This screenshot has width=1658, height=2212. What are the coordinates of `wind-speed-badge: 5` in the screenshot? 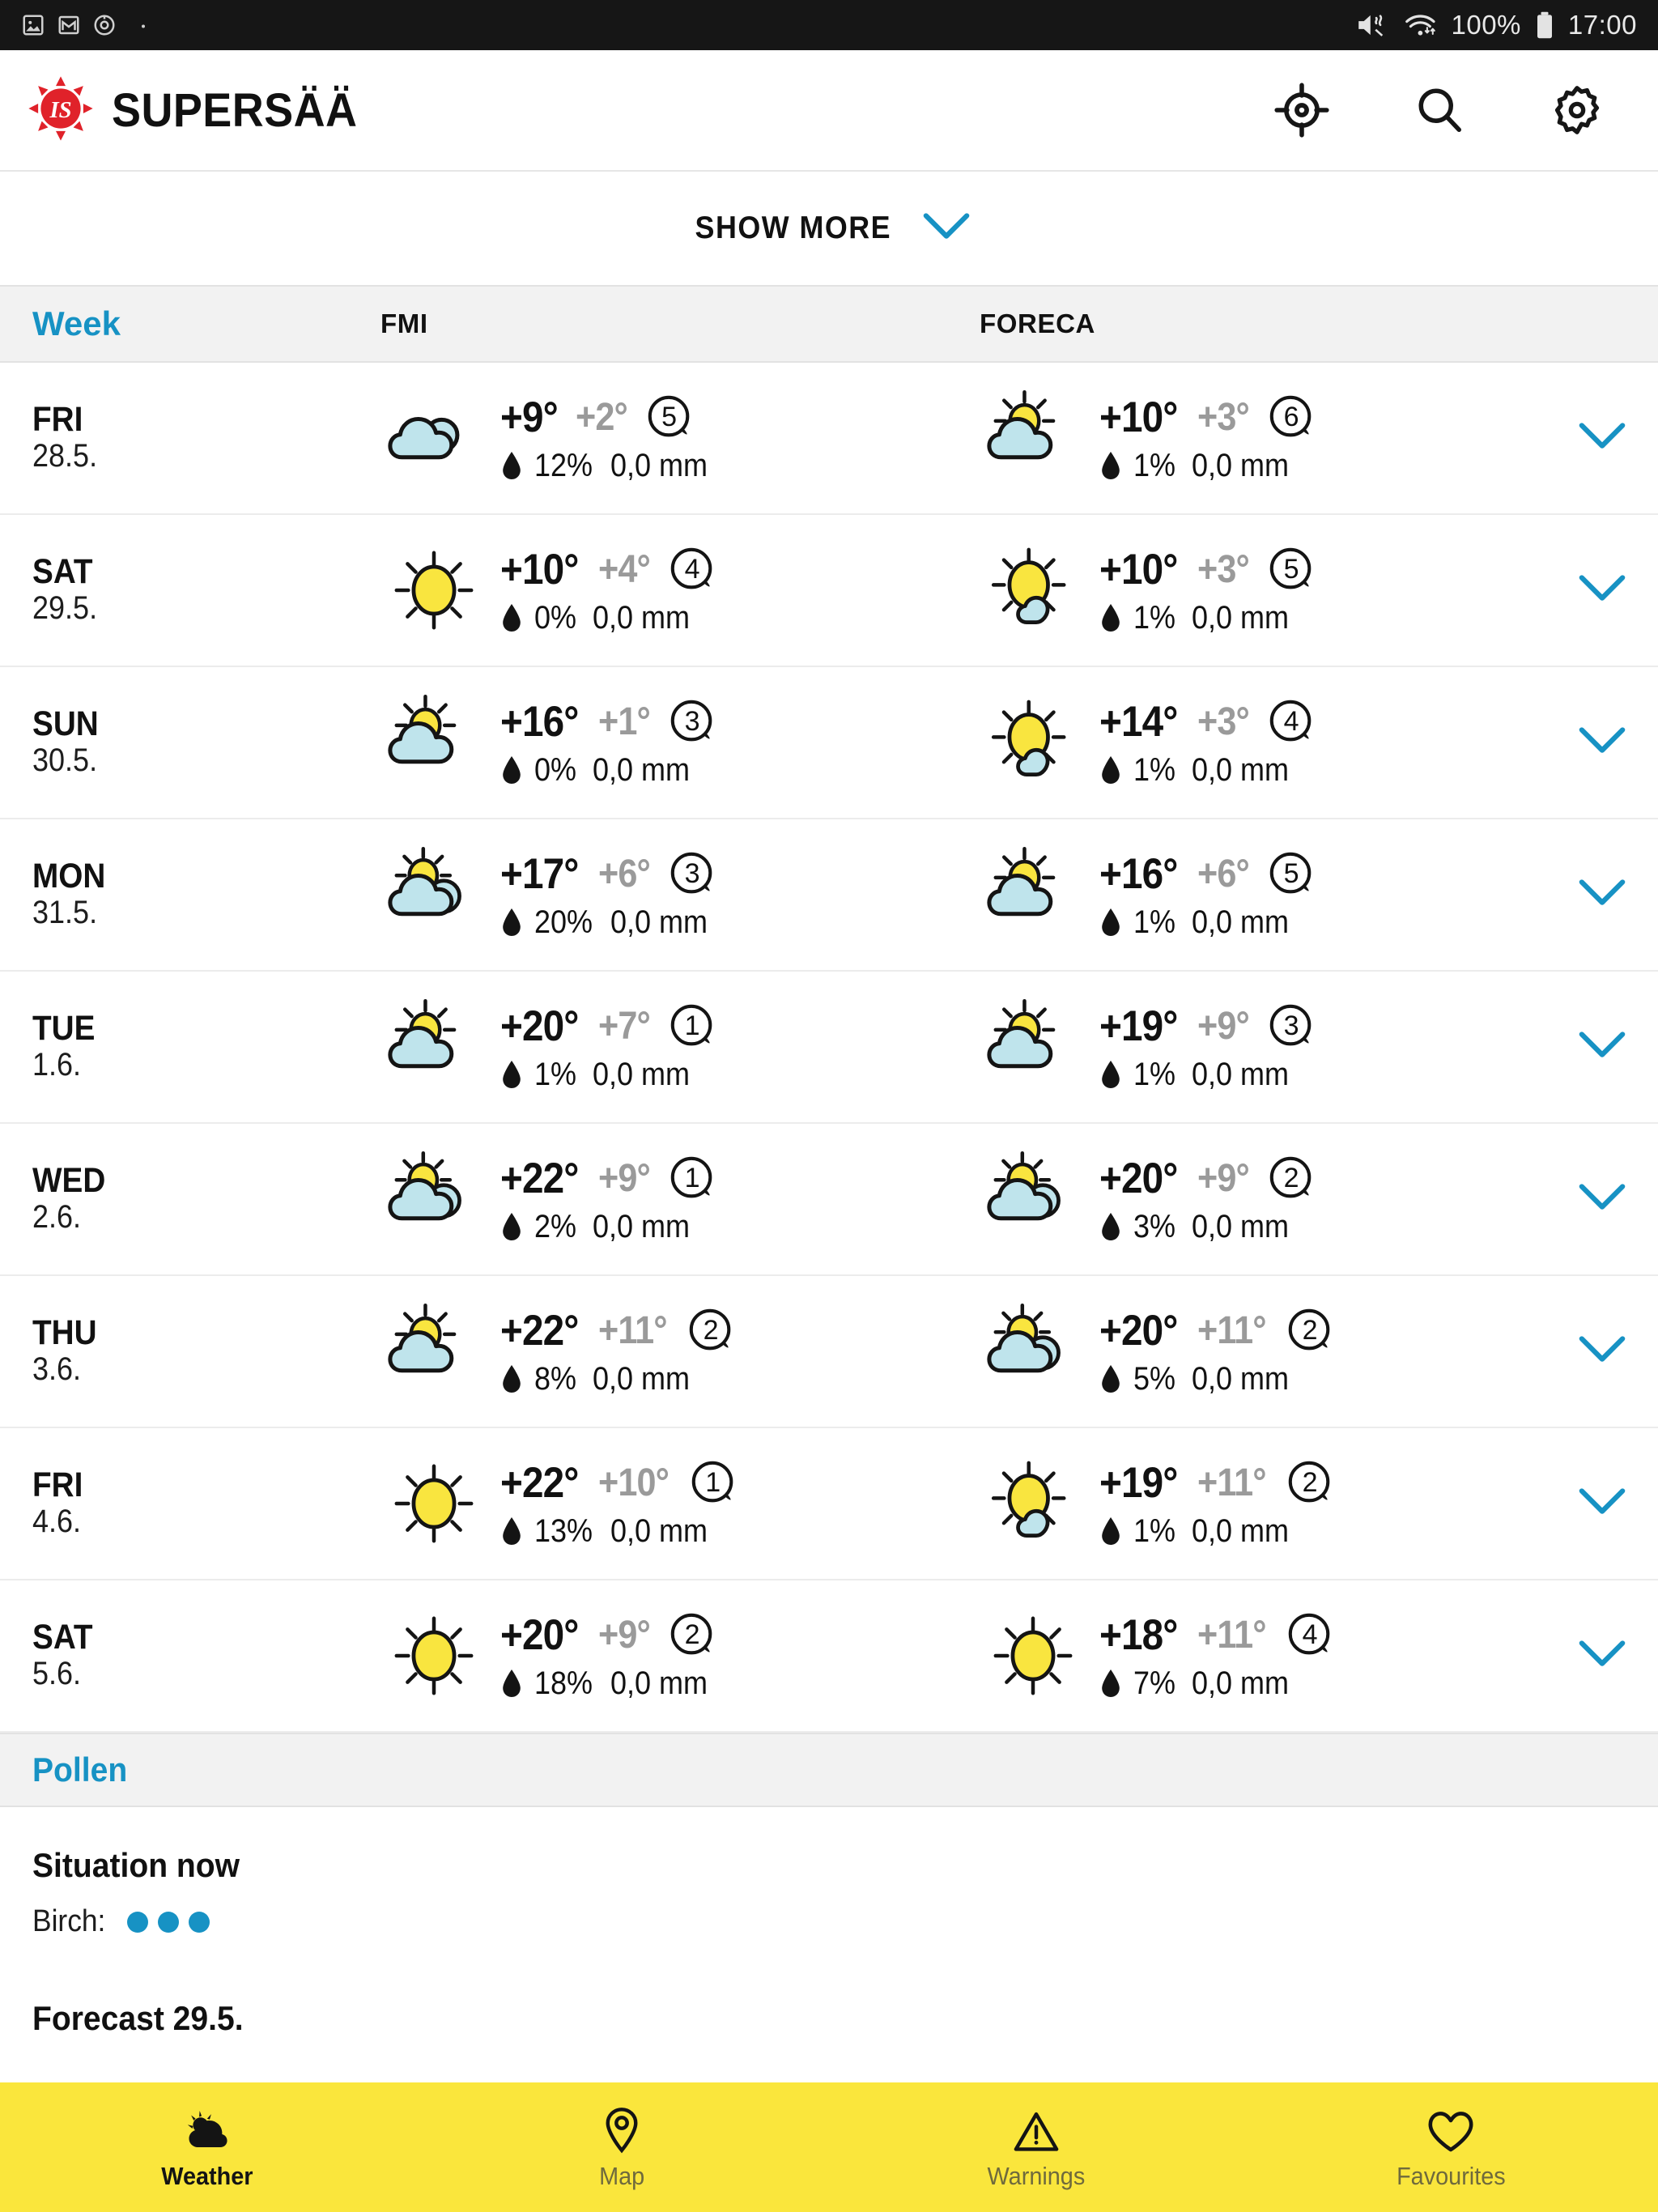 It's located at (1291, 570).